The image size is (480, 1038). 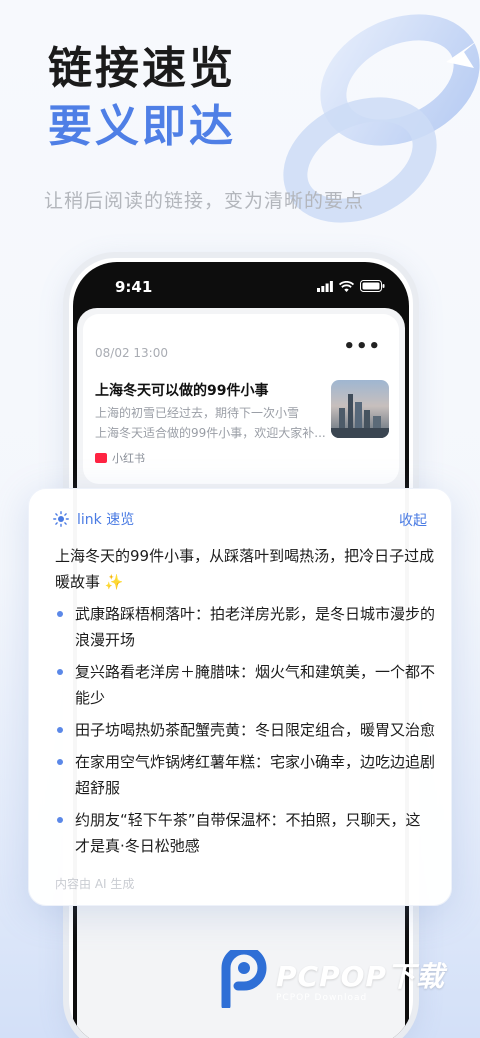 What do you see at coordinates (381, 118) in the screenshot?
I see `chain-link-decoration` at bounding box center [381, 118].